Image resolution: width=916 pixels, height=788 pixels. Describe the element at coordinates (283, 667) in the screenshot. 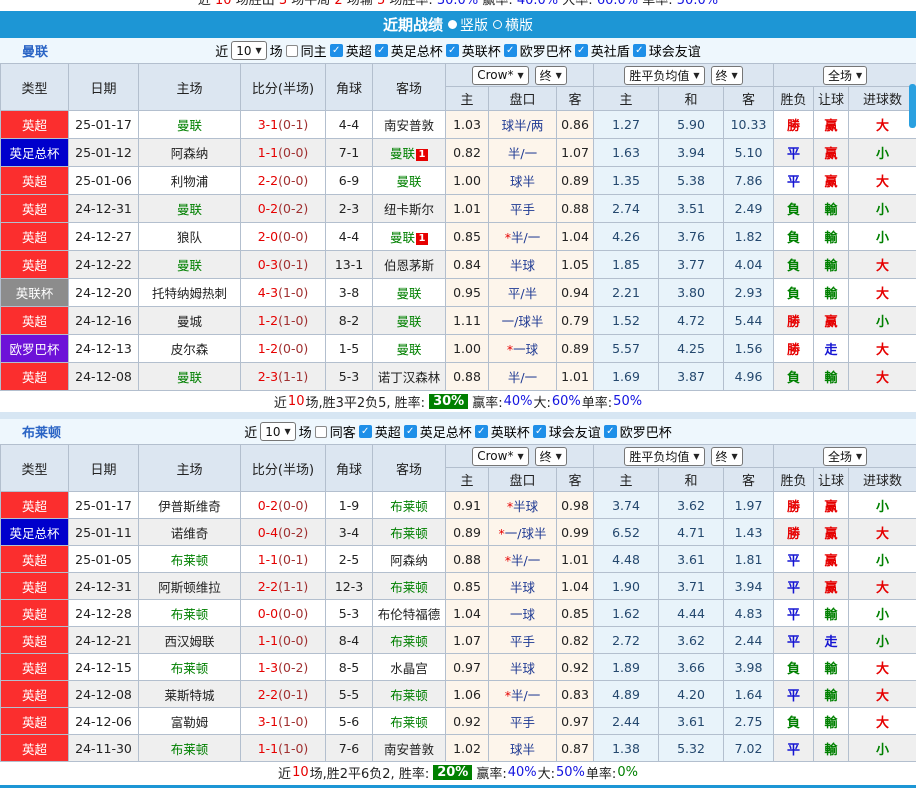

I see `score-cell: 1-3(0-2)` at that location.